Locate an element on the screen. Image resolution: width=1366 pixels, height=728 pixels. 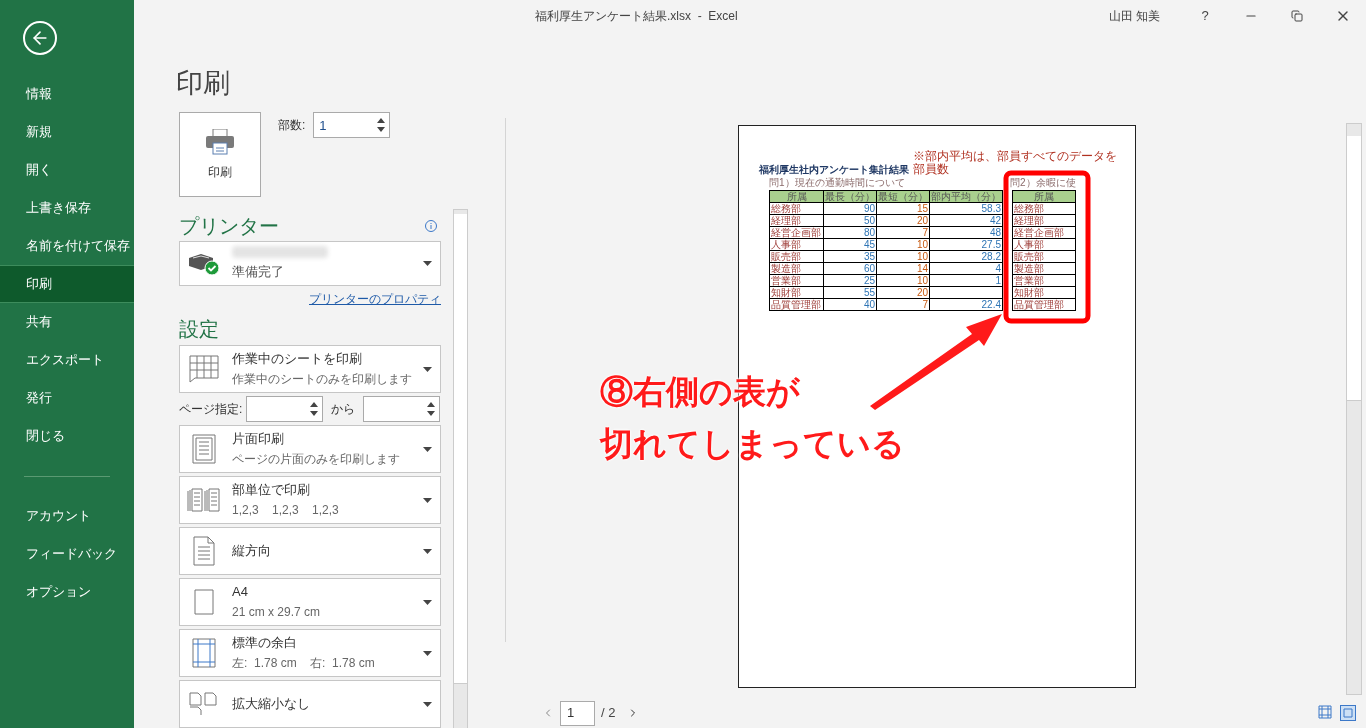
setting-description: 作業中のシートのみを印刷します is located at coordinates (322, 379).